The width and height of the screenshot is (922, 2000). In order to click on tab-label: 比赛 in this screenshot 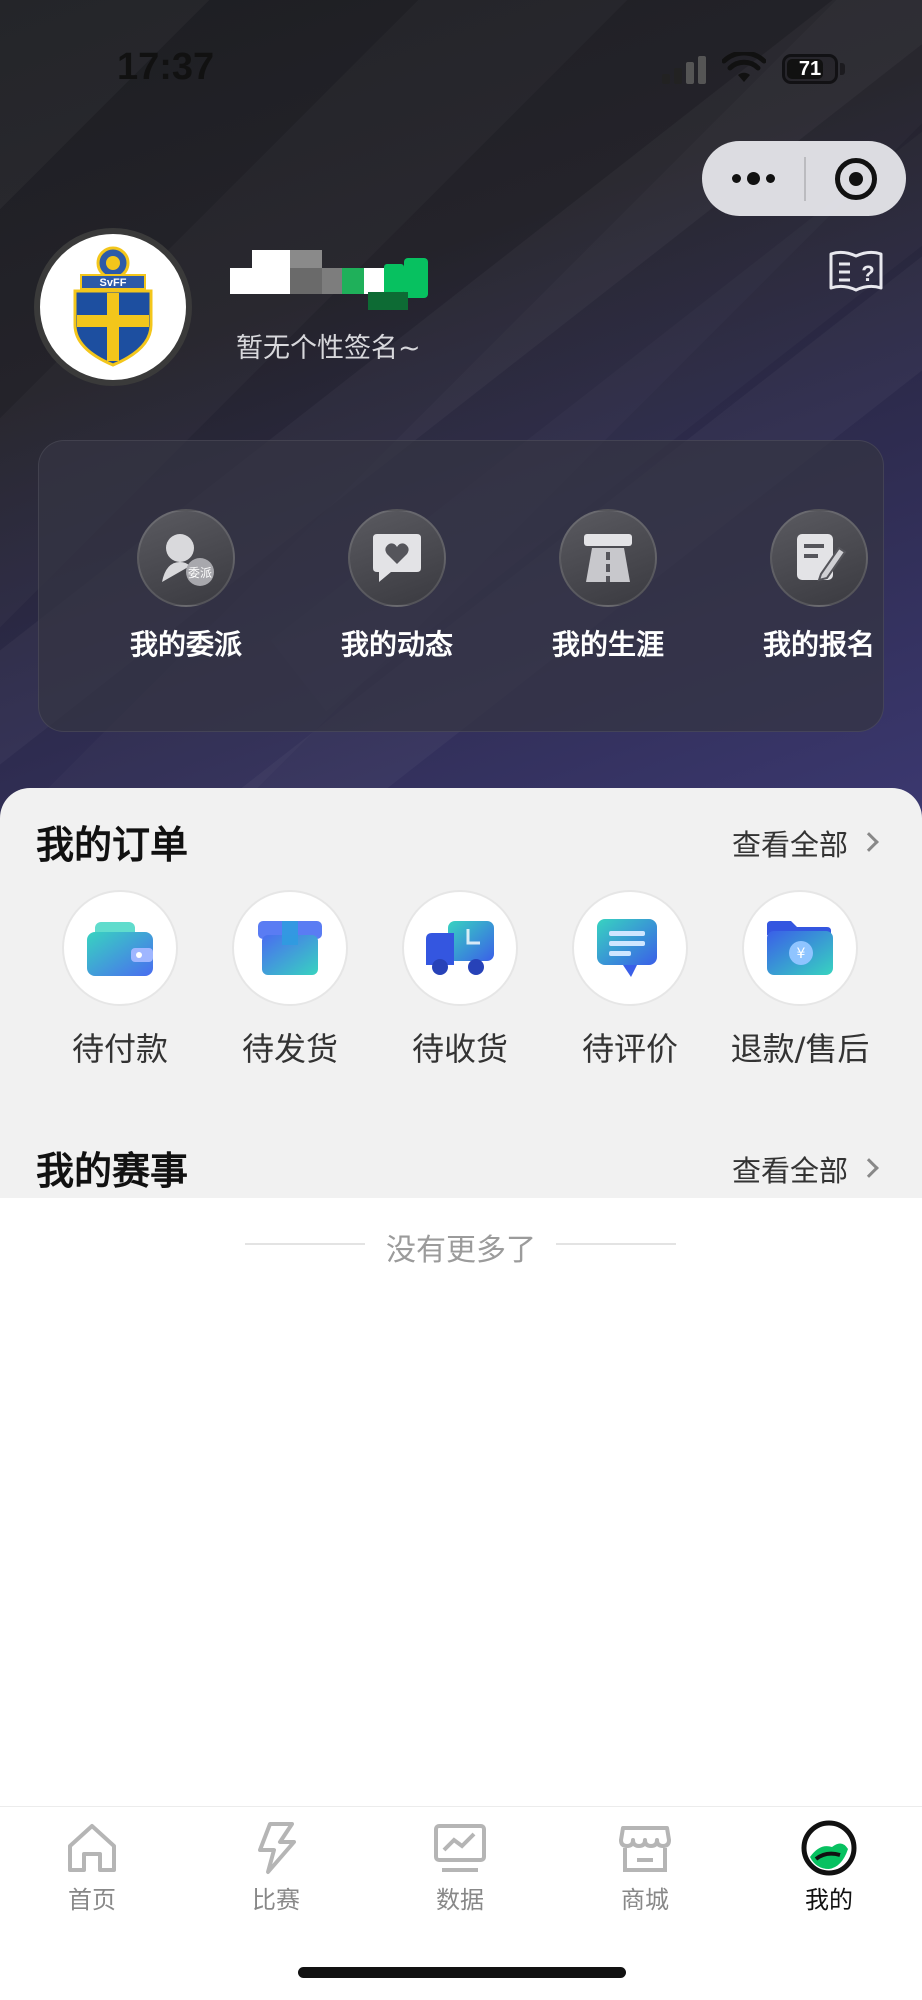, I will do `click(276, 1900)`.